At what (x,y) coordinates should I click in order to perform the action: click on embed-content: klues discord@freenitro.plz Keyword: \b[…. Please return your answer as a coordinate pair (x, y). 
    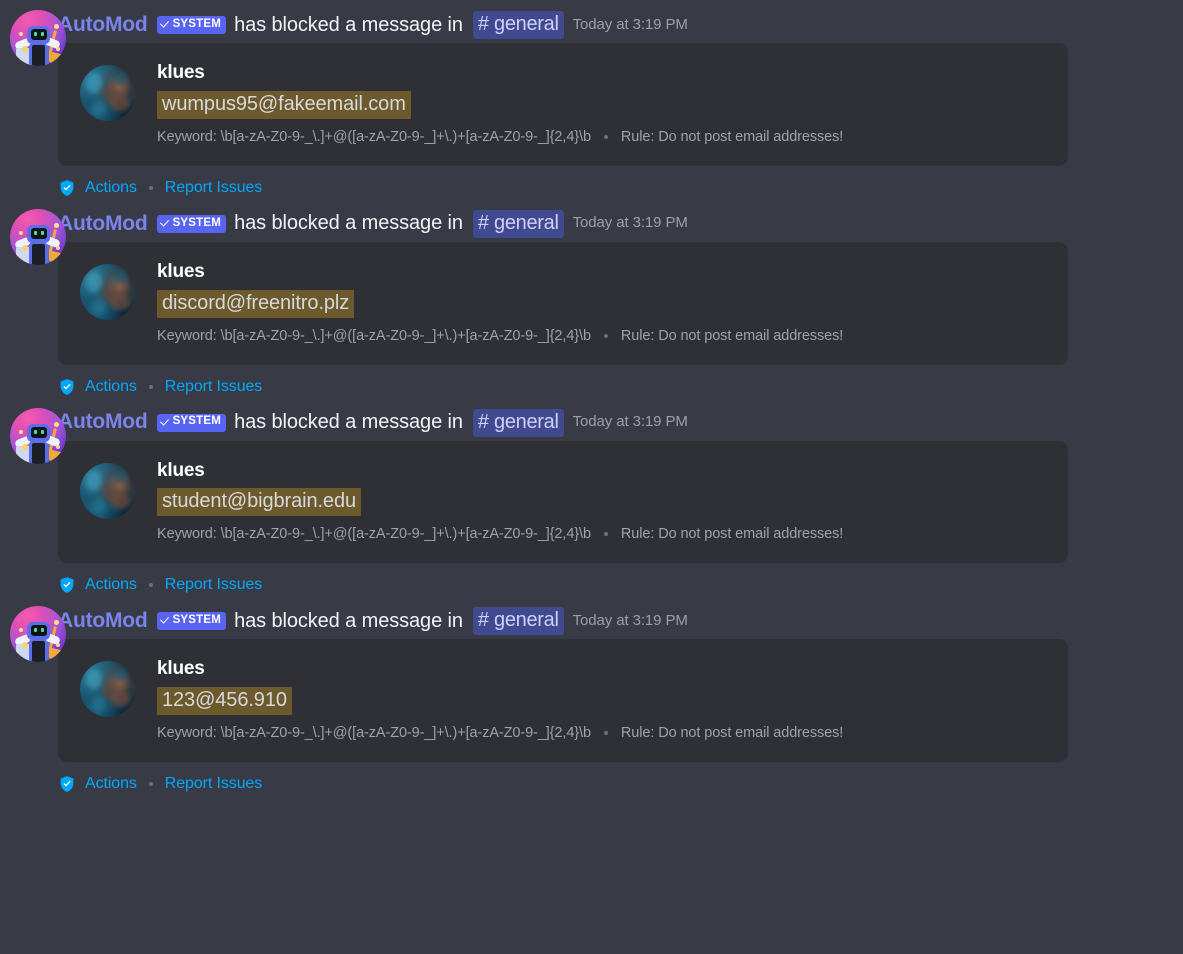
    Looking at the image, I should click on (601, 302).